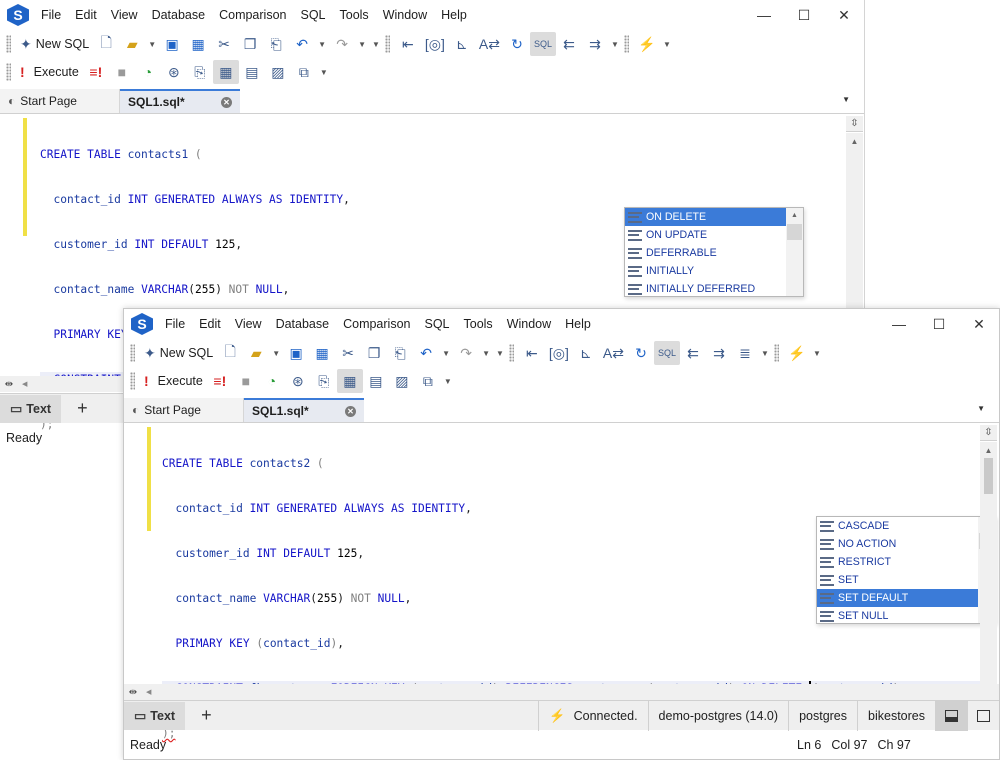  I want to click on comment-button: ⇇, so click(569, 44).